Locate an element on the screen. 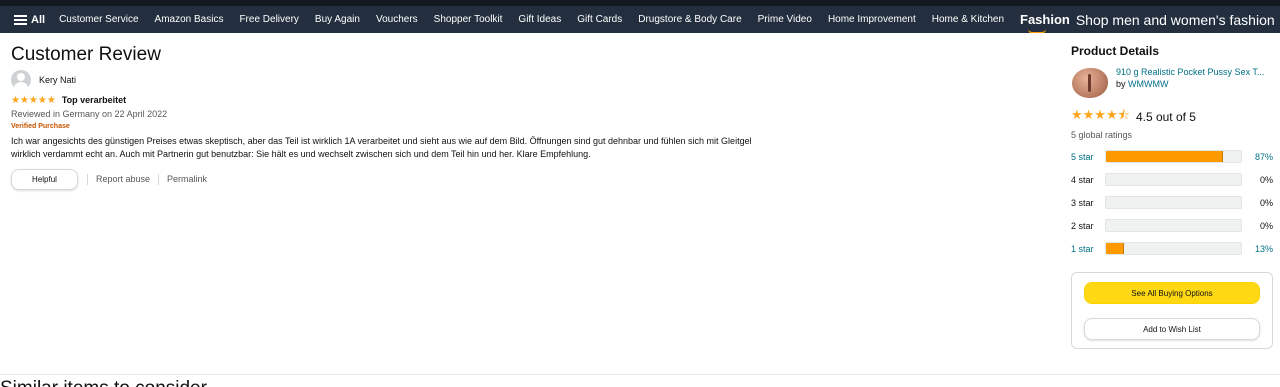  bottom-section-heading-text: Similar items to consider is located at coordinates (115, 382).